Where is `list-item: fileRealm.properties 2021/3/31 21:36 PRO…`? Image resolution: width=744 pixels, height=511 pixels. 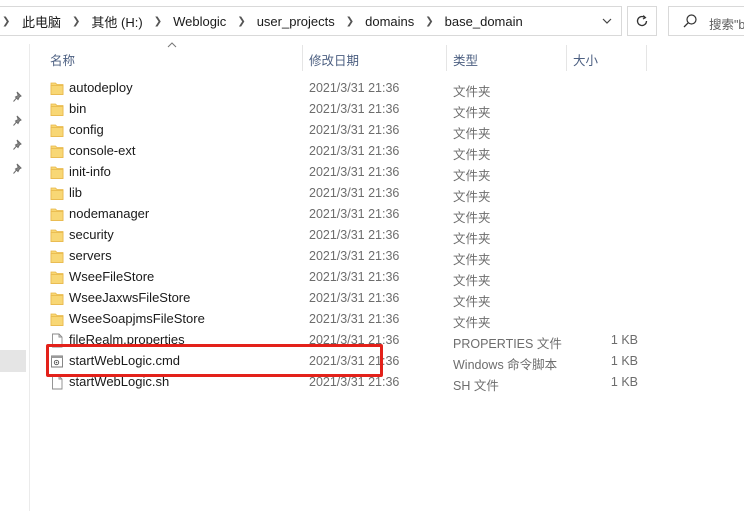 list-item: fileRealm.properties 2021/3/31 21:36 PRO… is located at coordinates (345, 340).